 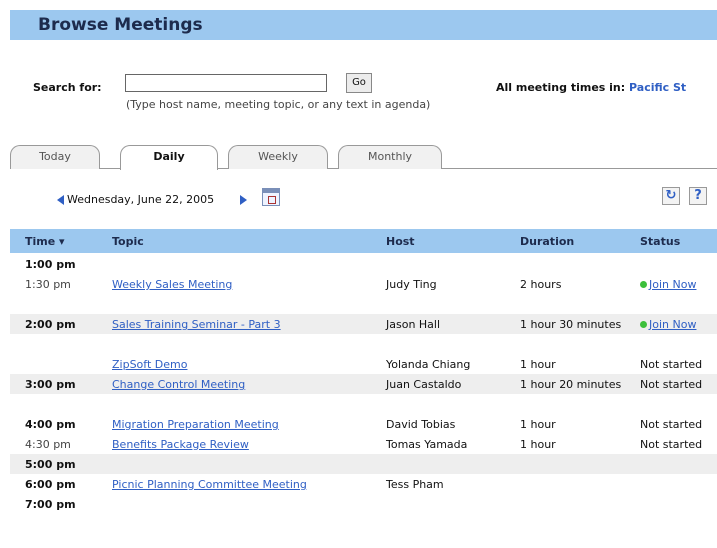 What do you see at coordinates (195, 424) in the screenshot?
I see `meeting-topic-link: Migration Preparation Meeting` at bounding box center [195, 424].